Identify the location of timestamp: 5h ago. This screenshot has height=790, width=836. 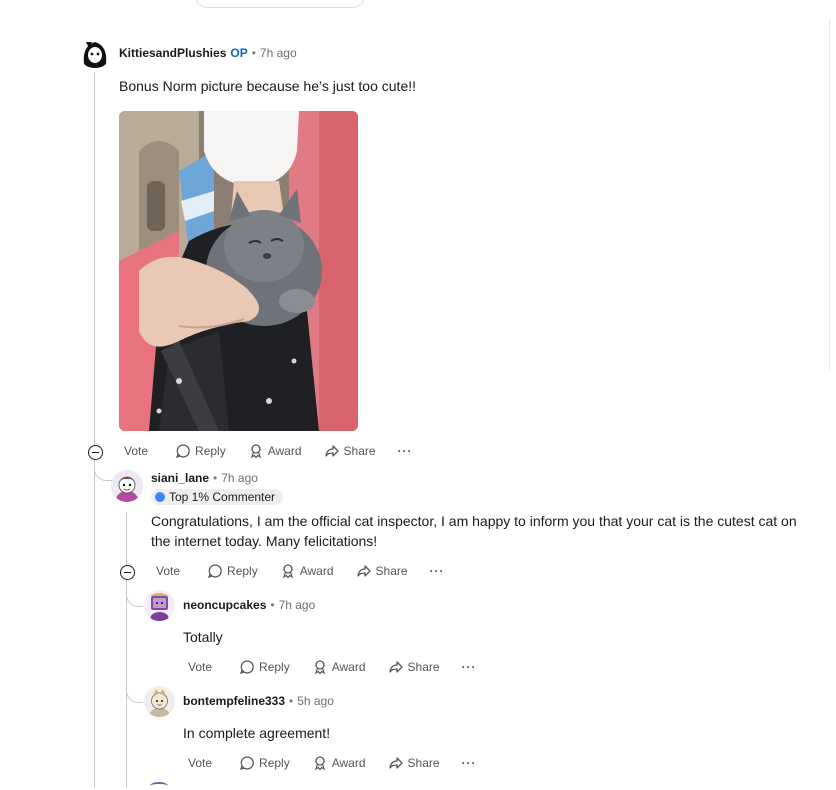
(315, 701).